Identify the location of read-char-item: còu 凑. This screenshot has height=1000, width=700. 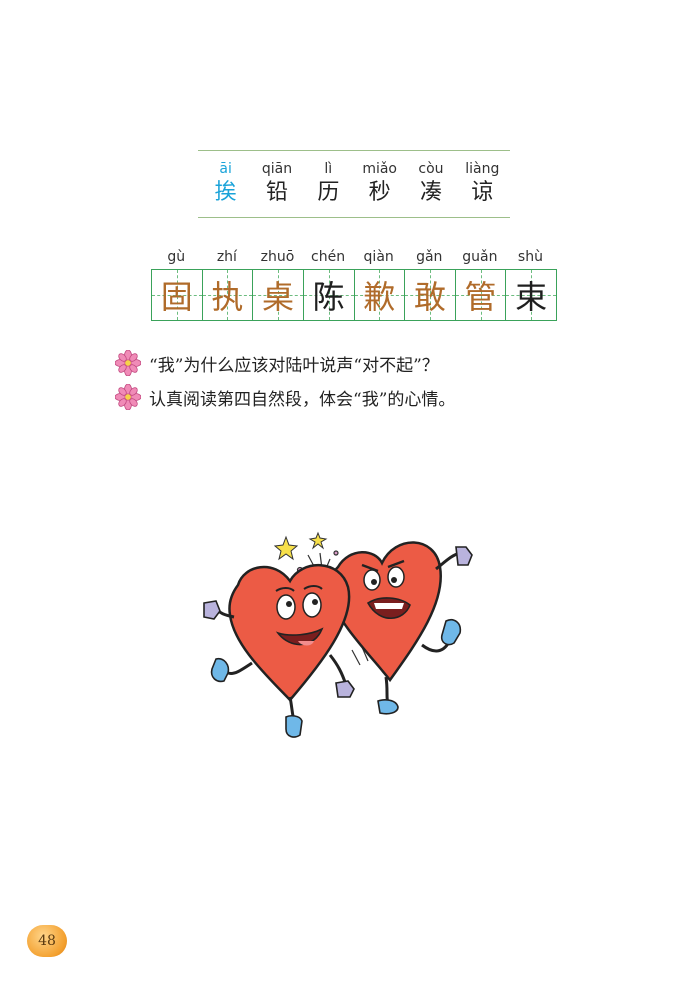
(430, 184).